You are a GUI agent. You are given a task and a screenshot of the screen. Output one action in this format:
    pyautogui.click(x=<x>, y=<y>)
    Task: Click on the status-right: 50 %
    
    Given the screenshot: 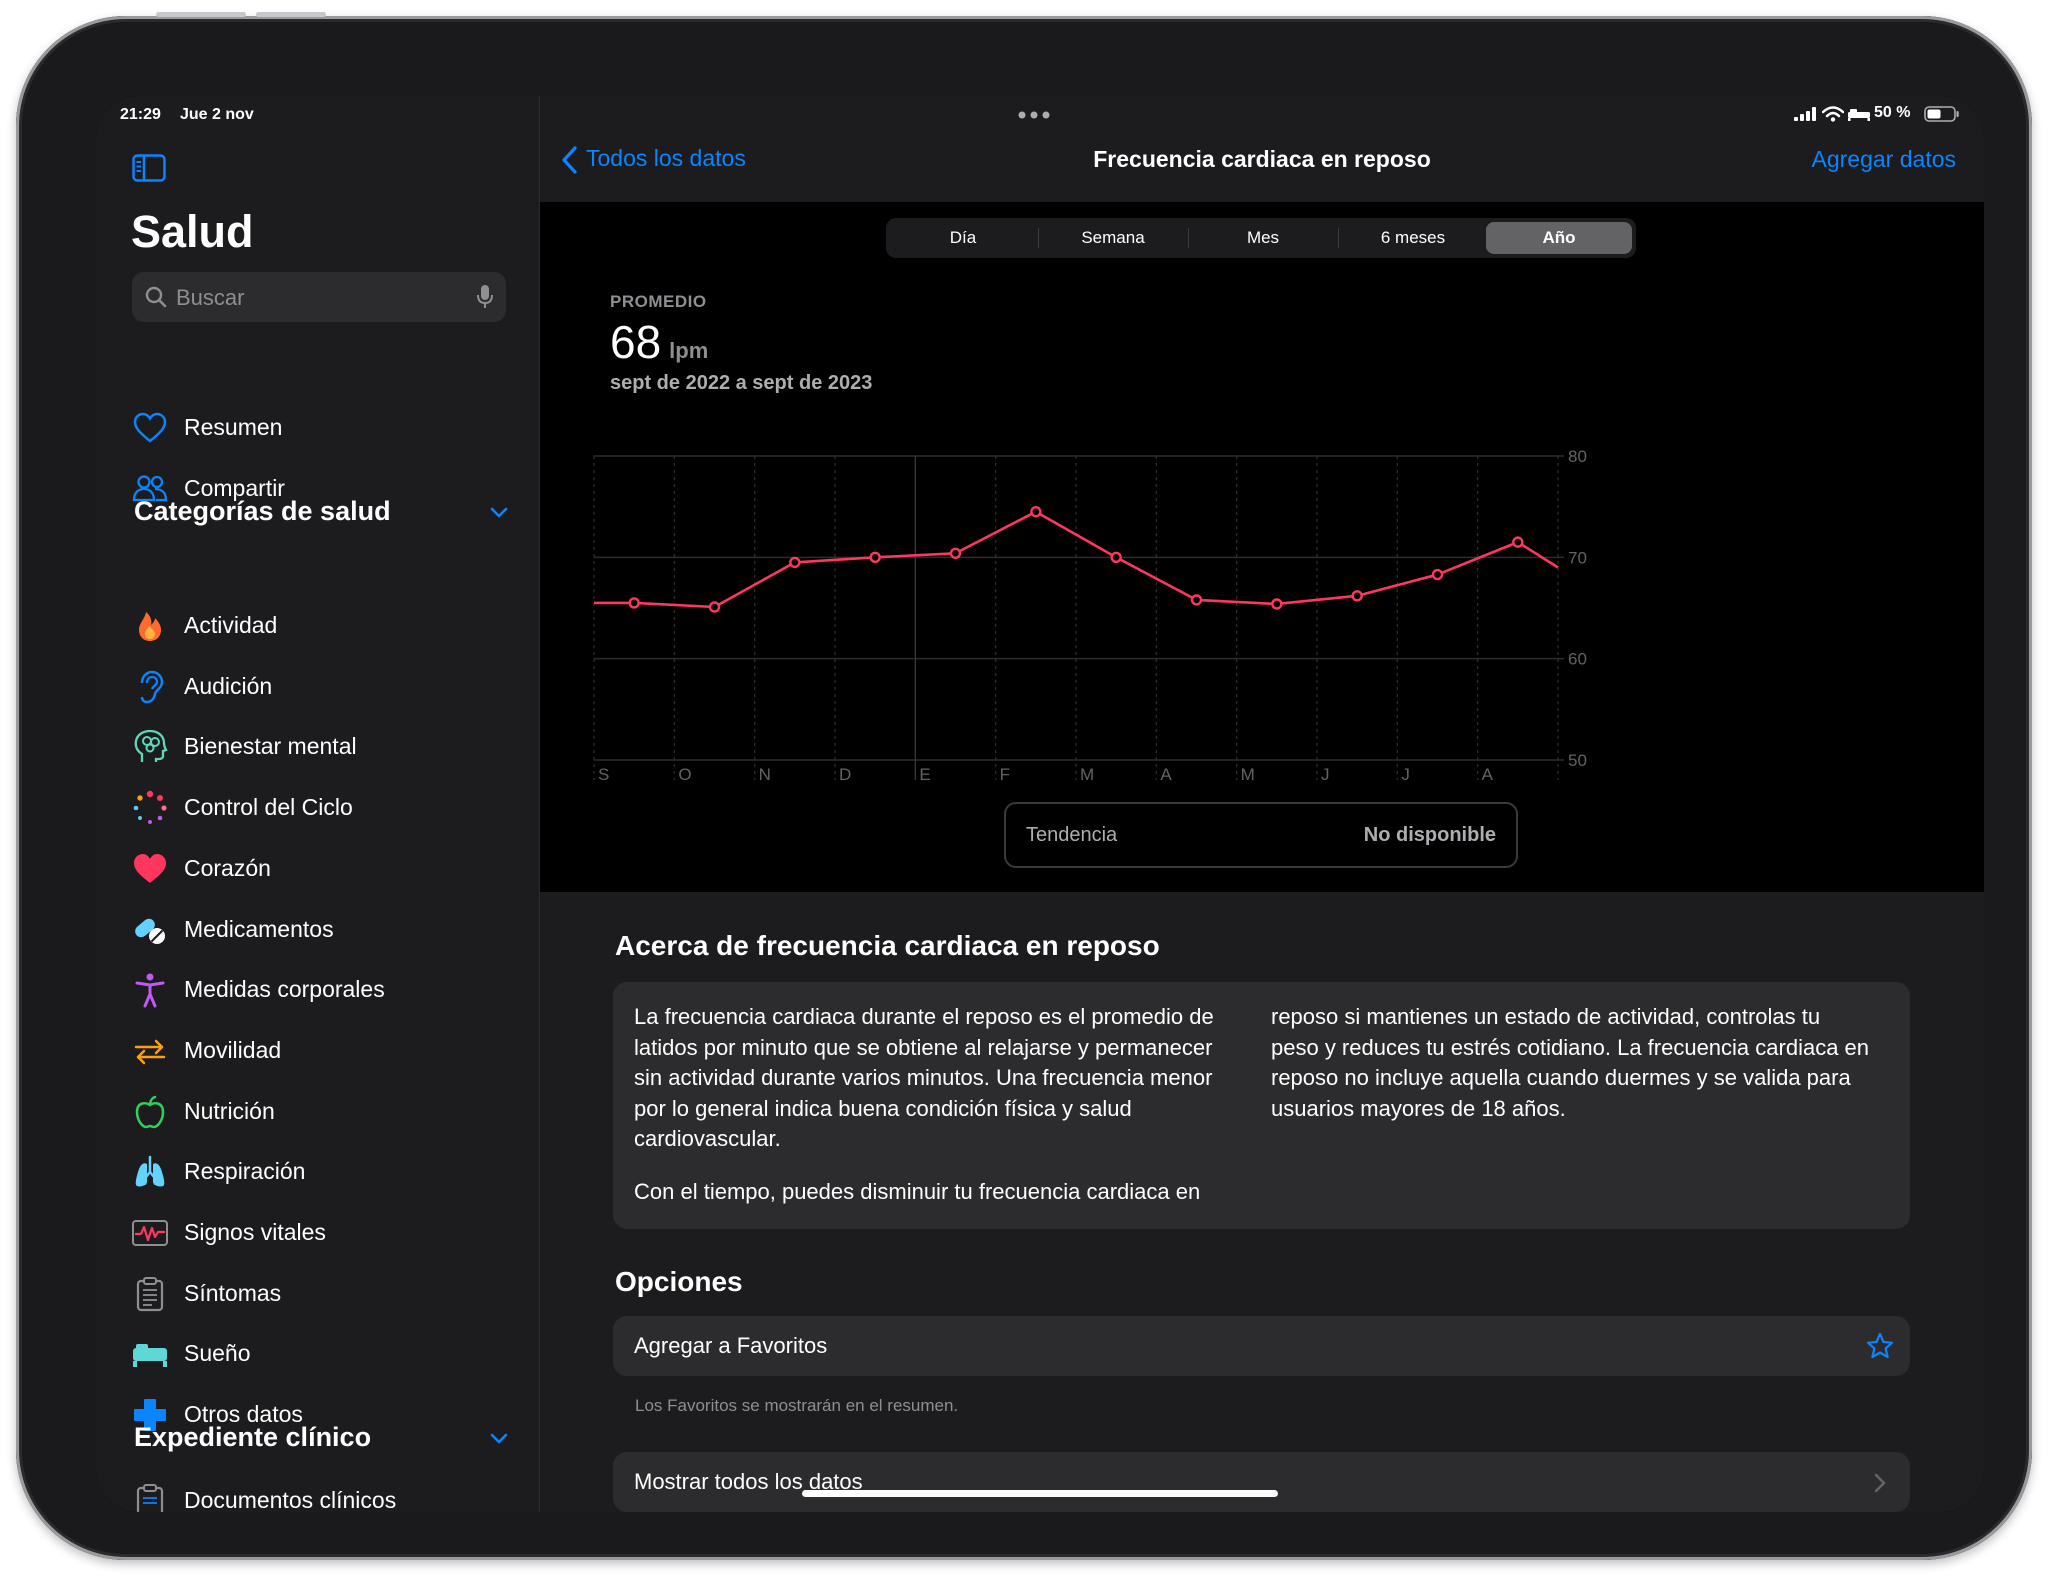 What is the action you would take?
    pyautogui.click(x=1864, y=114)
    